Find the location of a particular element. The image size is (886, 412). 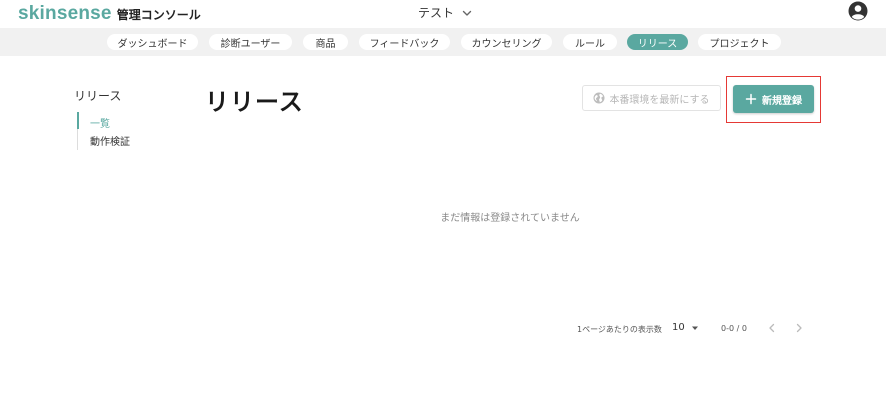

app-header: skinsense 管理コンソール テスト is located at coordinates (443, 13).